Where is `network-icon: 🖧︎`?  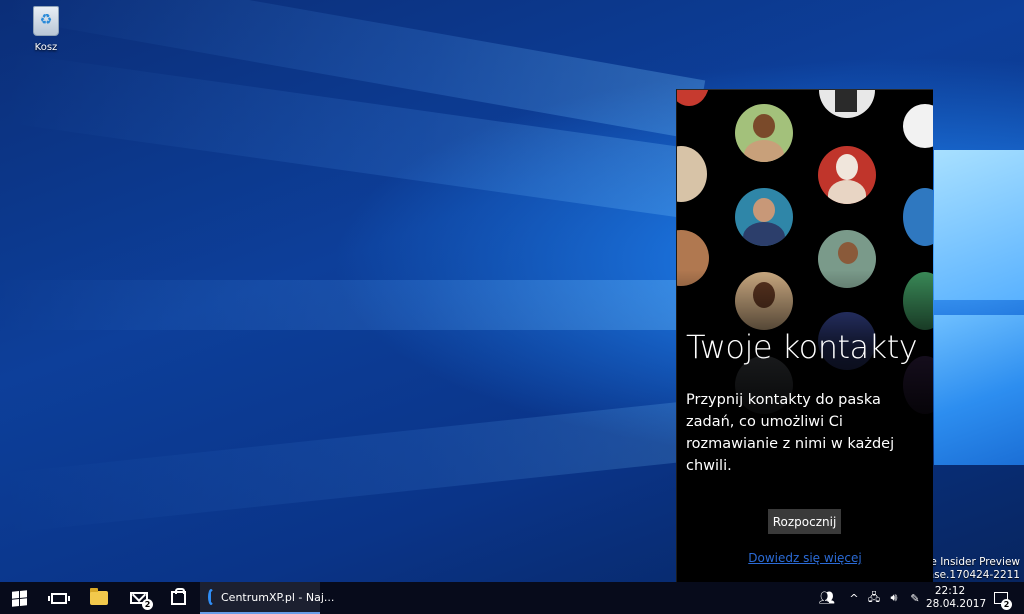 network-icon: 🖧︎ is located at coordinates (874, 597).